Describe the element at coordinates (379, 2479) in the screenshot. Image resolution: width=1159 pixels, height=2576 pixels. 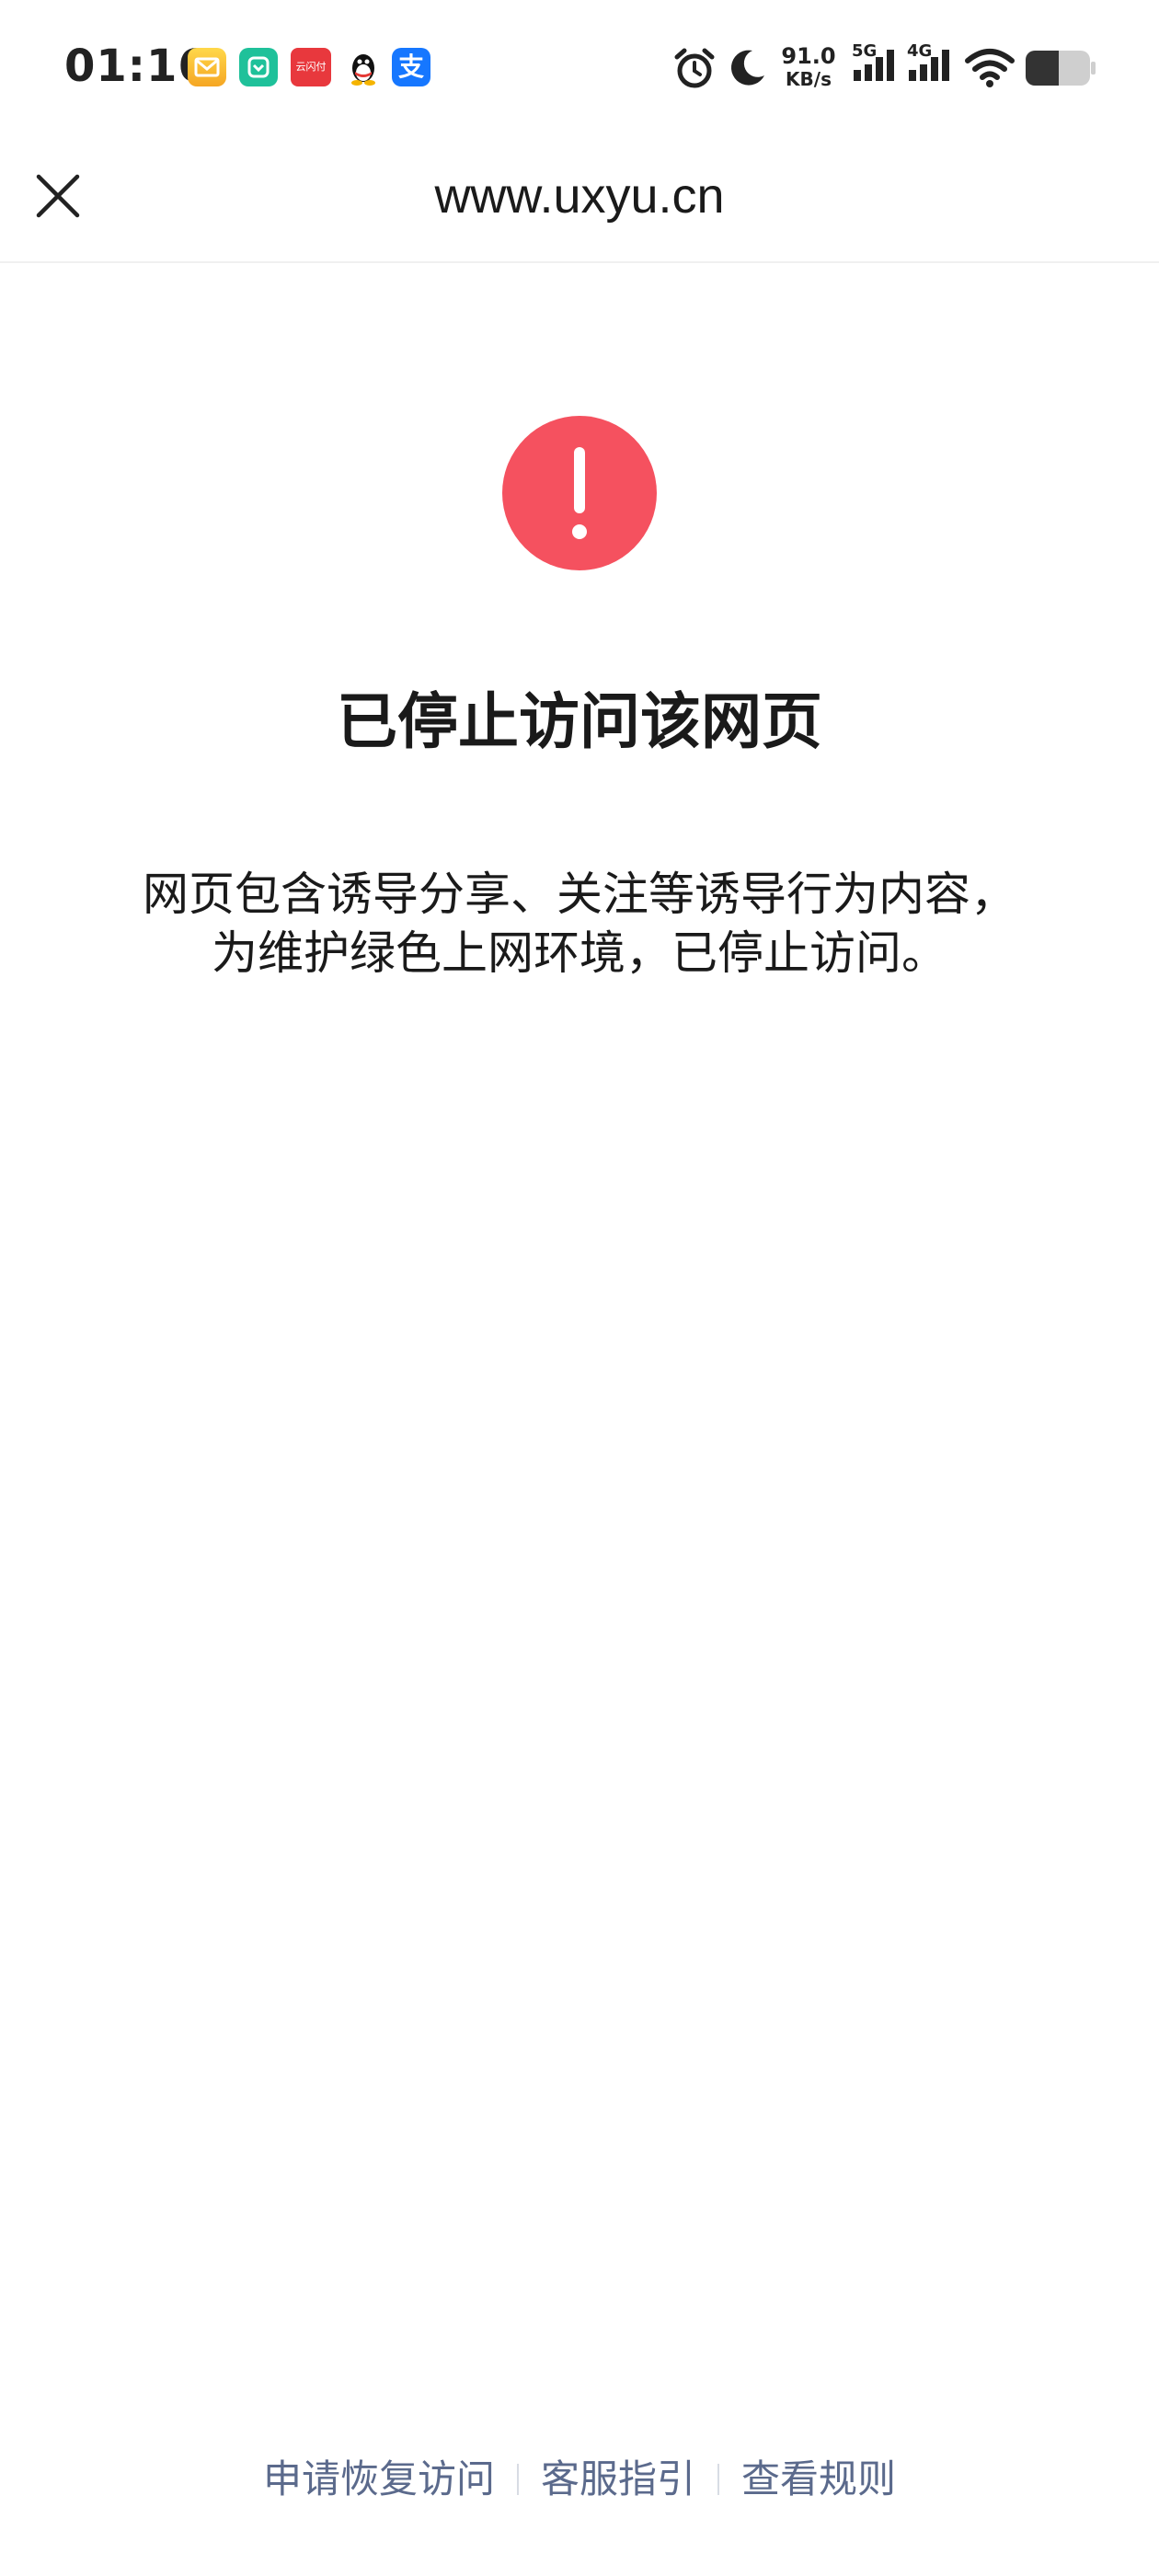
I see `request-restore-access-link: 申请恢复访问` at that location.